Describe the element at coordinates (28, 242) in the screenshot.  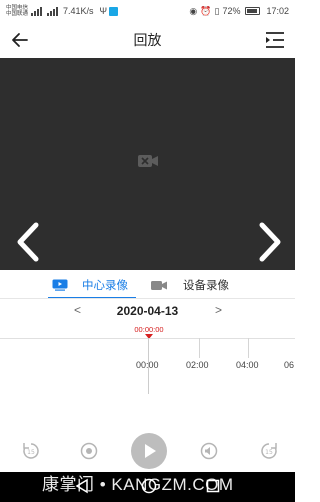
I see `chevron-left-icon` at that location.